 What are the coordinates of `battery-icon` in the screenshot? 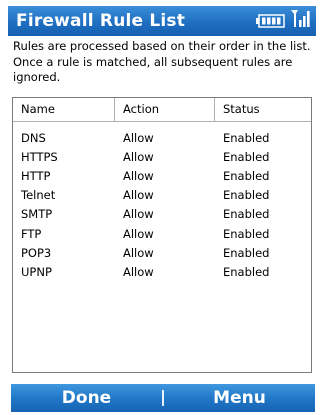 It's located at (271, 22).